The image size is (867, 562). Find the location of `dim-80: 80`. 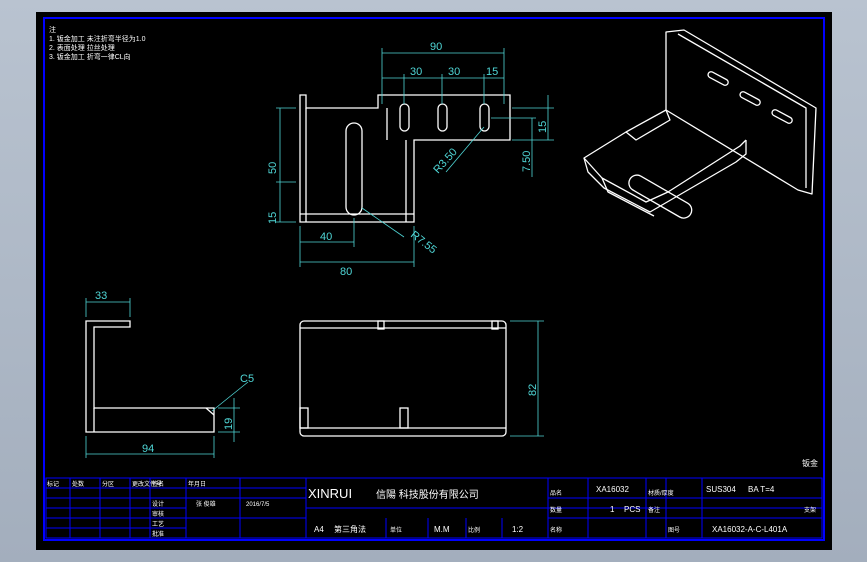

dim-80: 80 is located at coordinates (346, 272).